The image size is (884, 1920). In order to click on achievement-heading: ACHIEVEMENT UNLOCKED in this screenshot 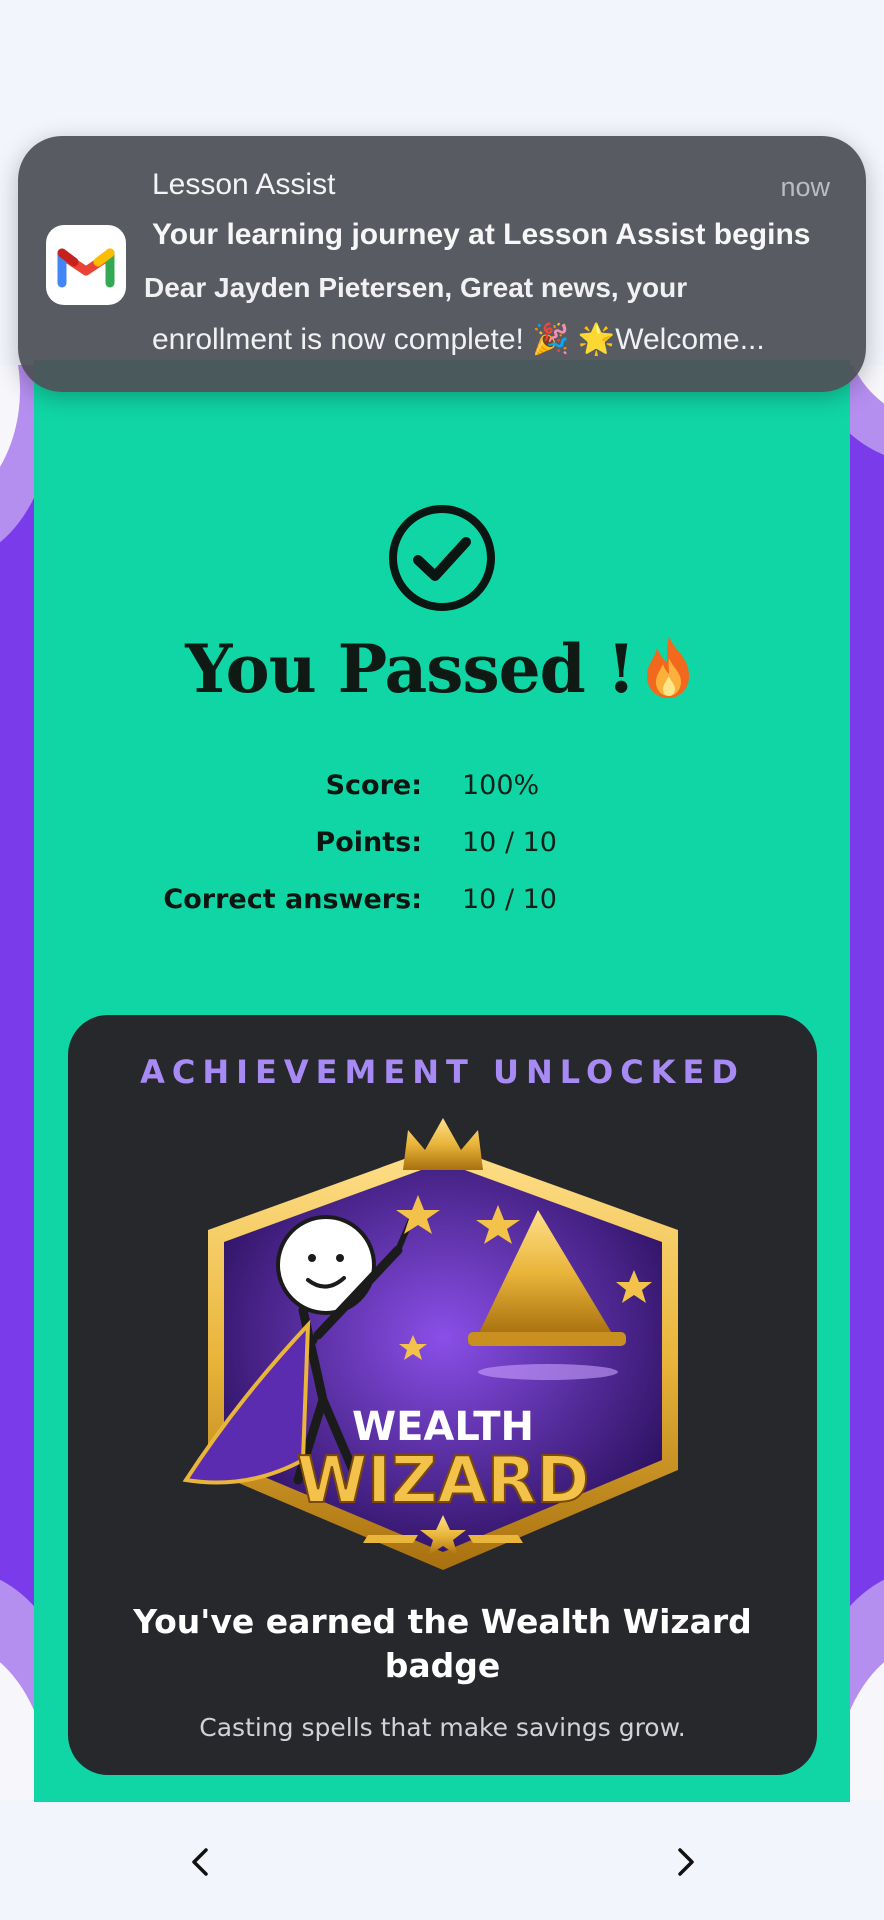, I will do `click(442, 1072)`.